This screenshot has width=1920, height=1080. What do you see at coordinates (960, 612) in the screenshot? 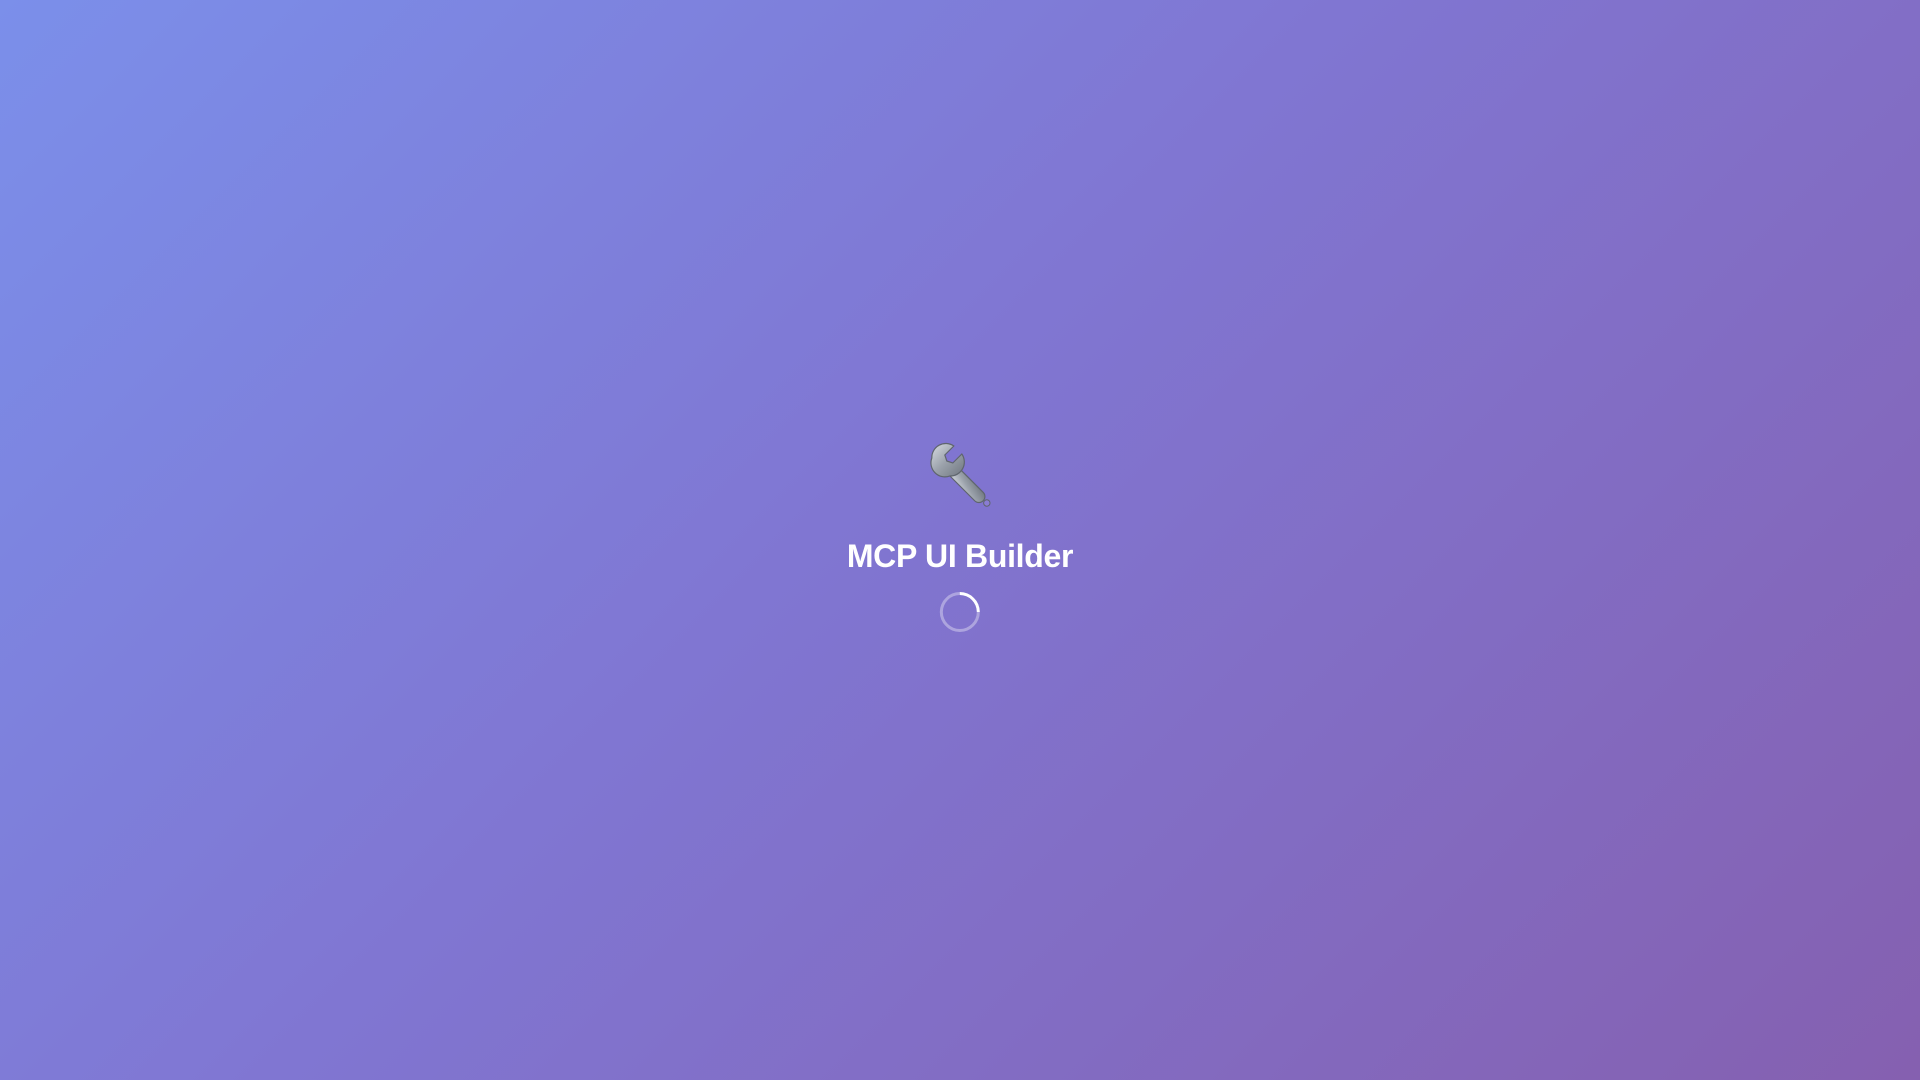
I see `spinner-icon` at bounding box center [960, 612].